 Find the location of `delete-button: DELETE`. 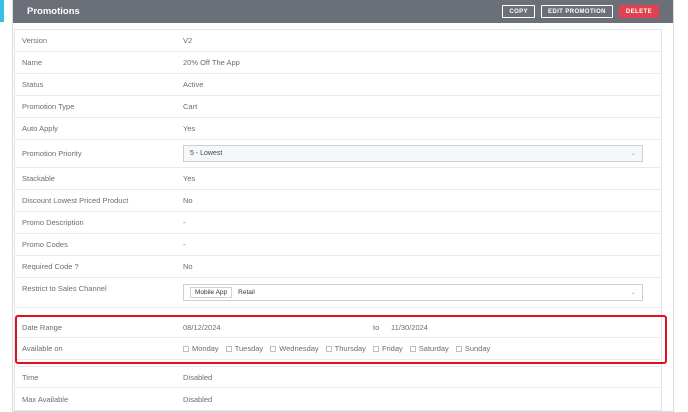

delete-button: DELETE is located at coordinates (638, 11).